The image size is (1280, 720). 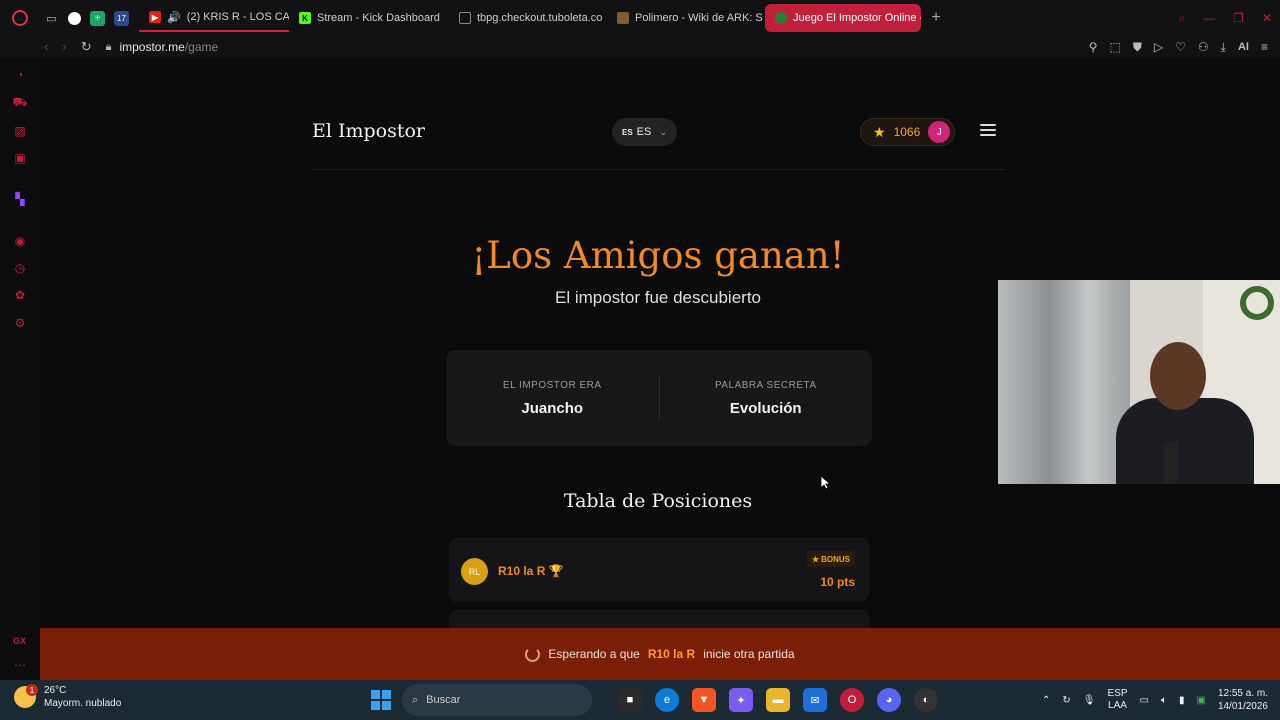 What do you see at coordinates (926, 700) in the screenshot?
I see `obs-icon: ◐` at bounding box center [926, 700].